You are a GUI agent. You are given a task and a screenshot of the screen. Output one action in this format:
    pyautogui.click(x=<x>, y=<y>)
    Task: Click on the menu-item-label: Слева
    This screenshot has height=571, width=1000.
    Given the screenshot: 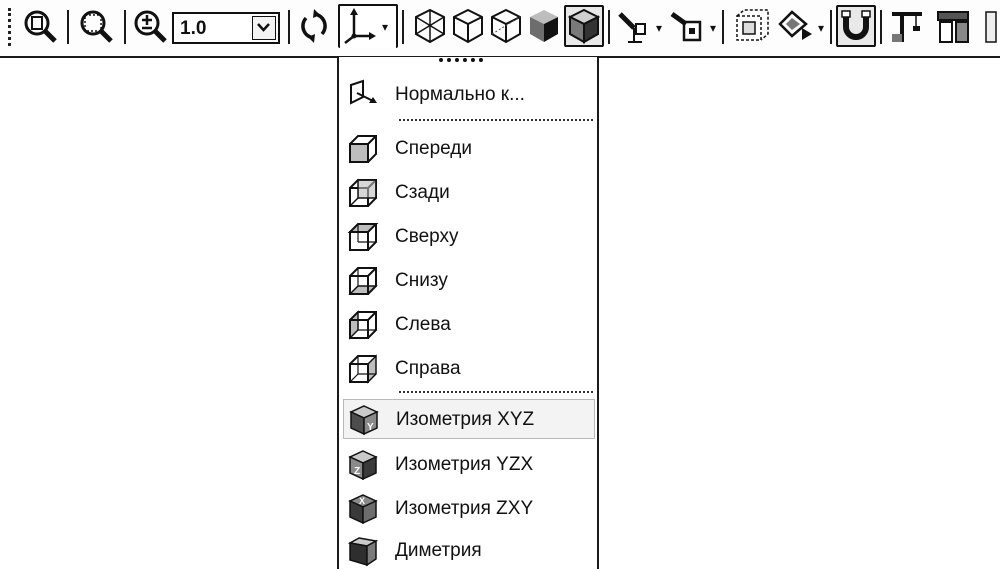 What is the action you would take?
    pyautogui.click(x=423, y=324)
    